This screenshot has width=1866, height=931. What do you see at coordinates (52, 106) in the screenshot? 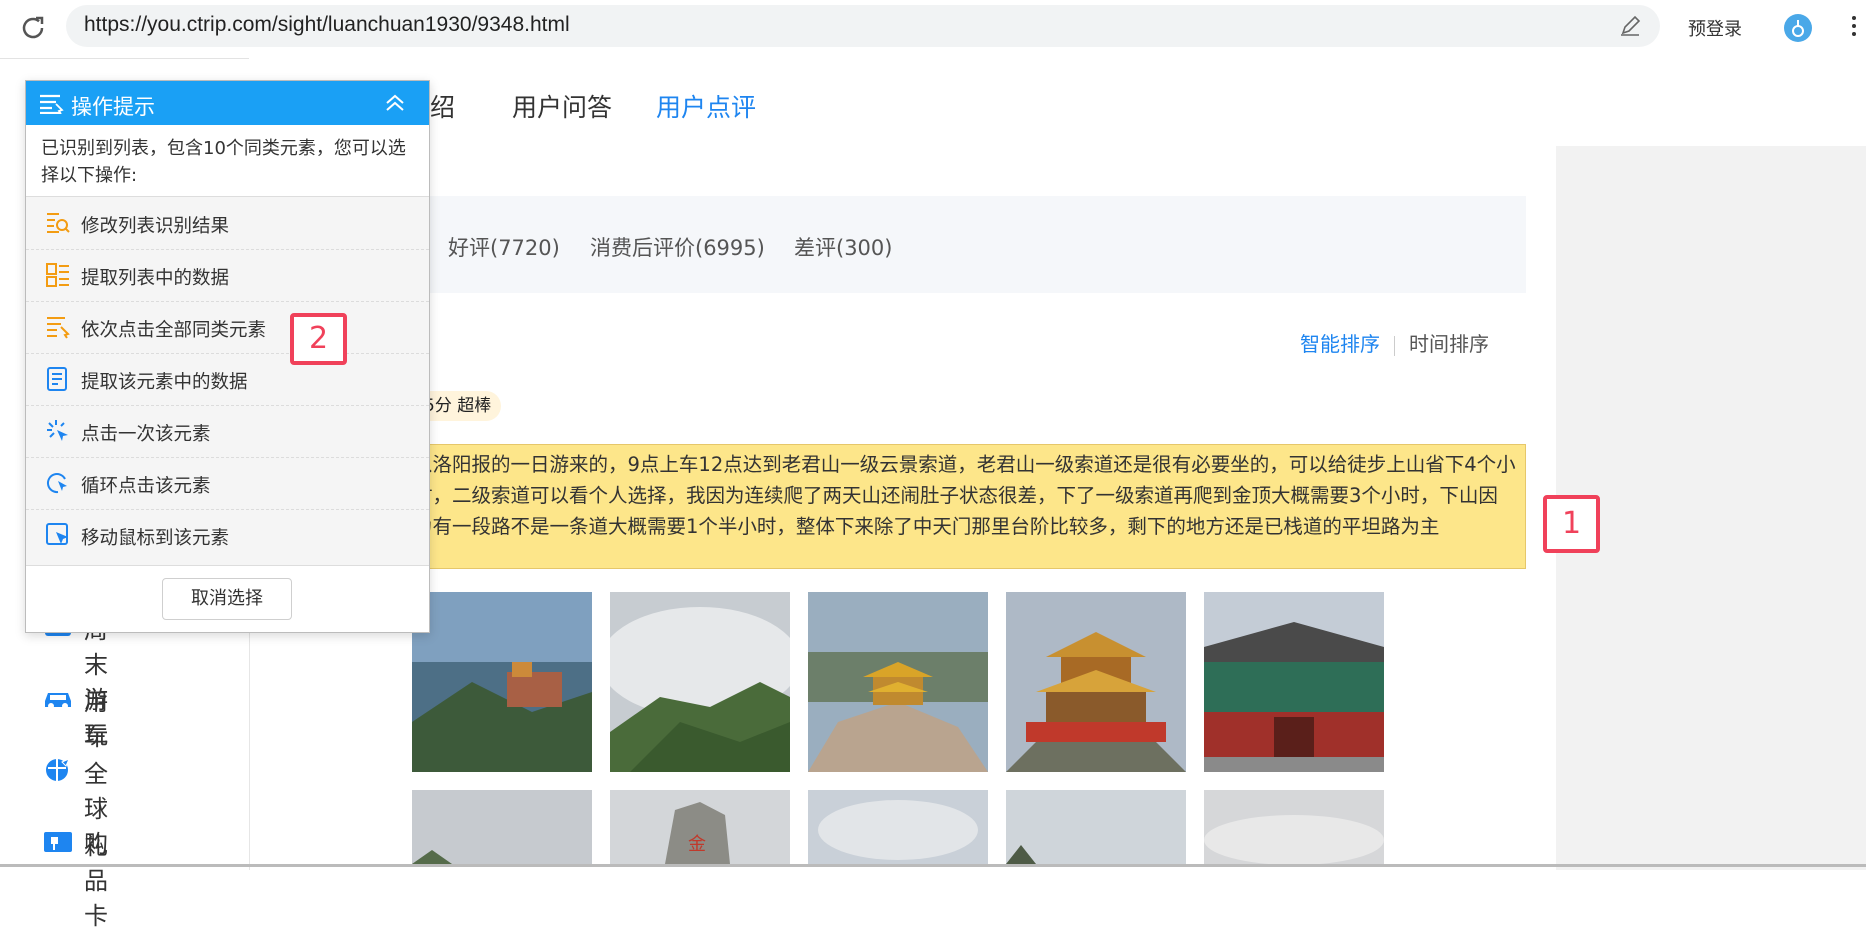
I see `list-menu-icon` at bounding box center [52, 106].